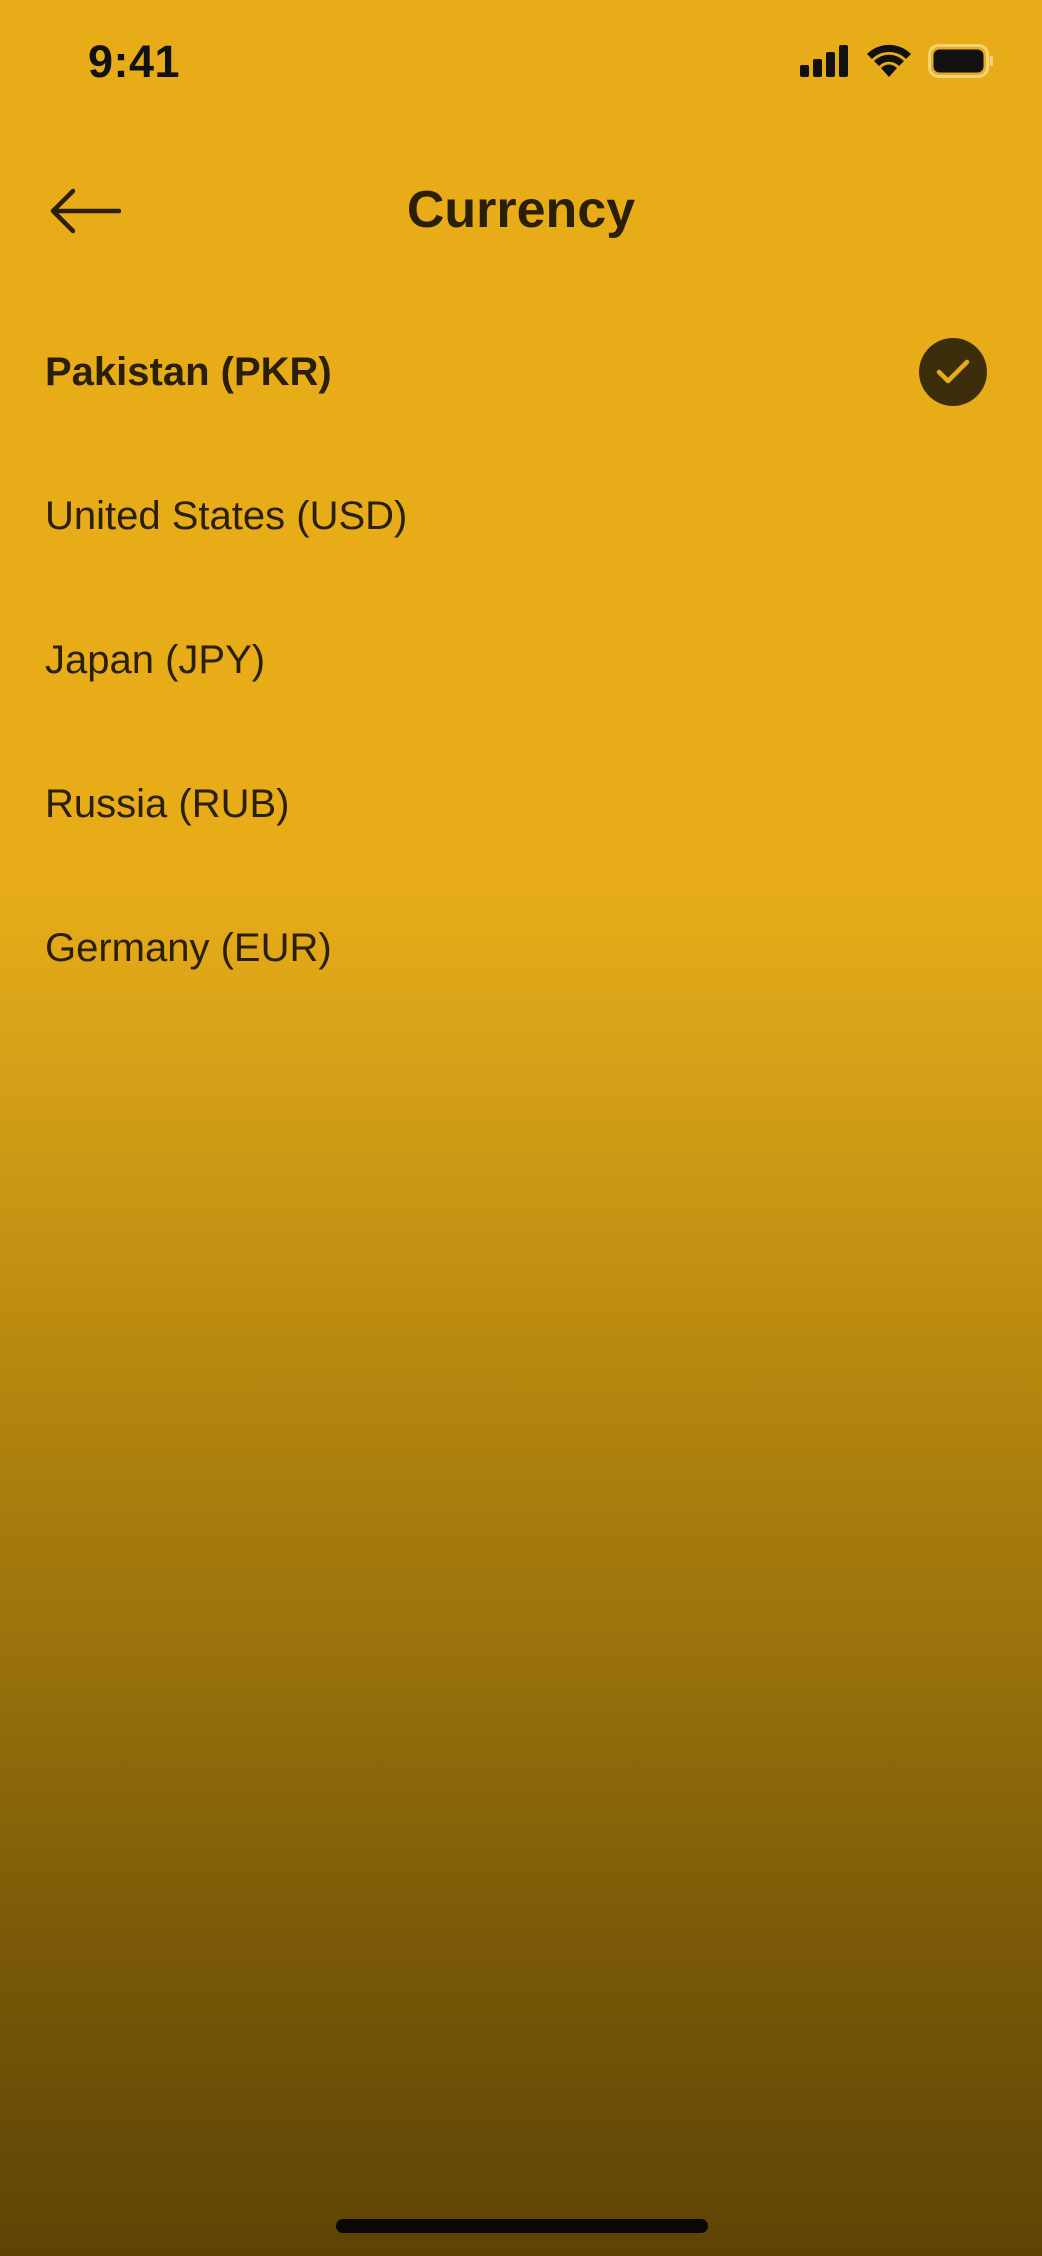  I want to click on currency-label: Japan (JPY), so click(155, 659).